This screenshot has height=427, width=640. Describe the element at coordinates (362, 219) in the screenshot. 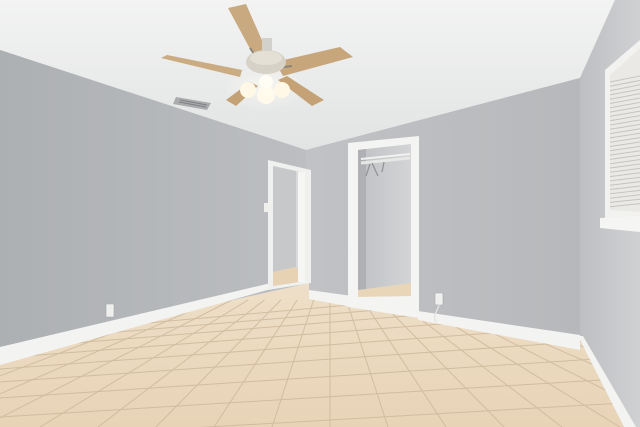

I see `closet-inner-wall-shadow` at that location.